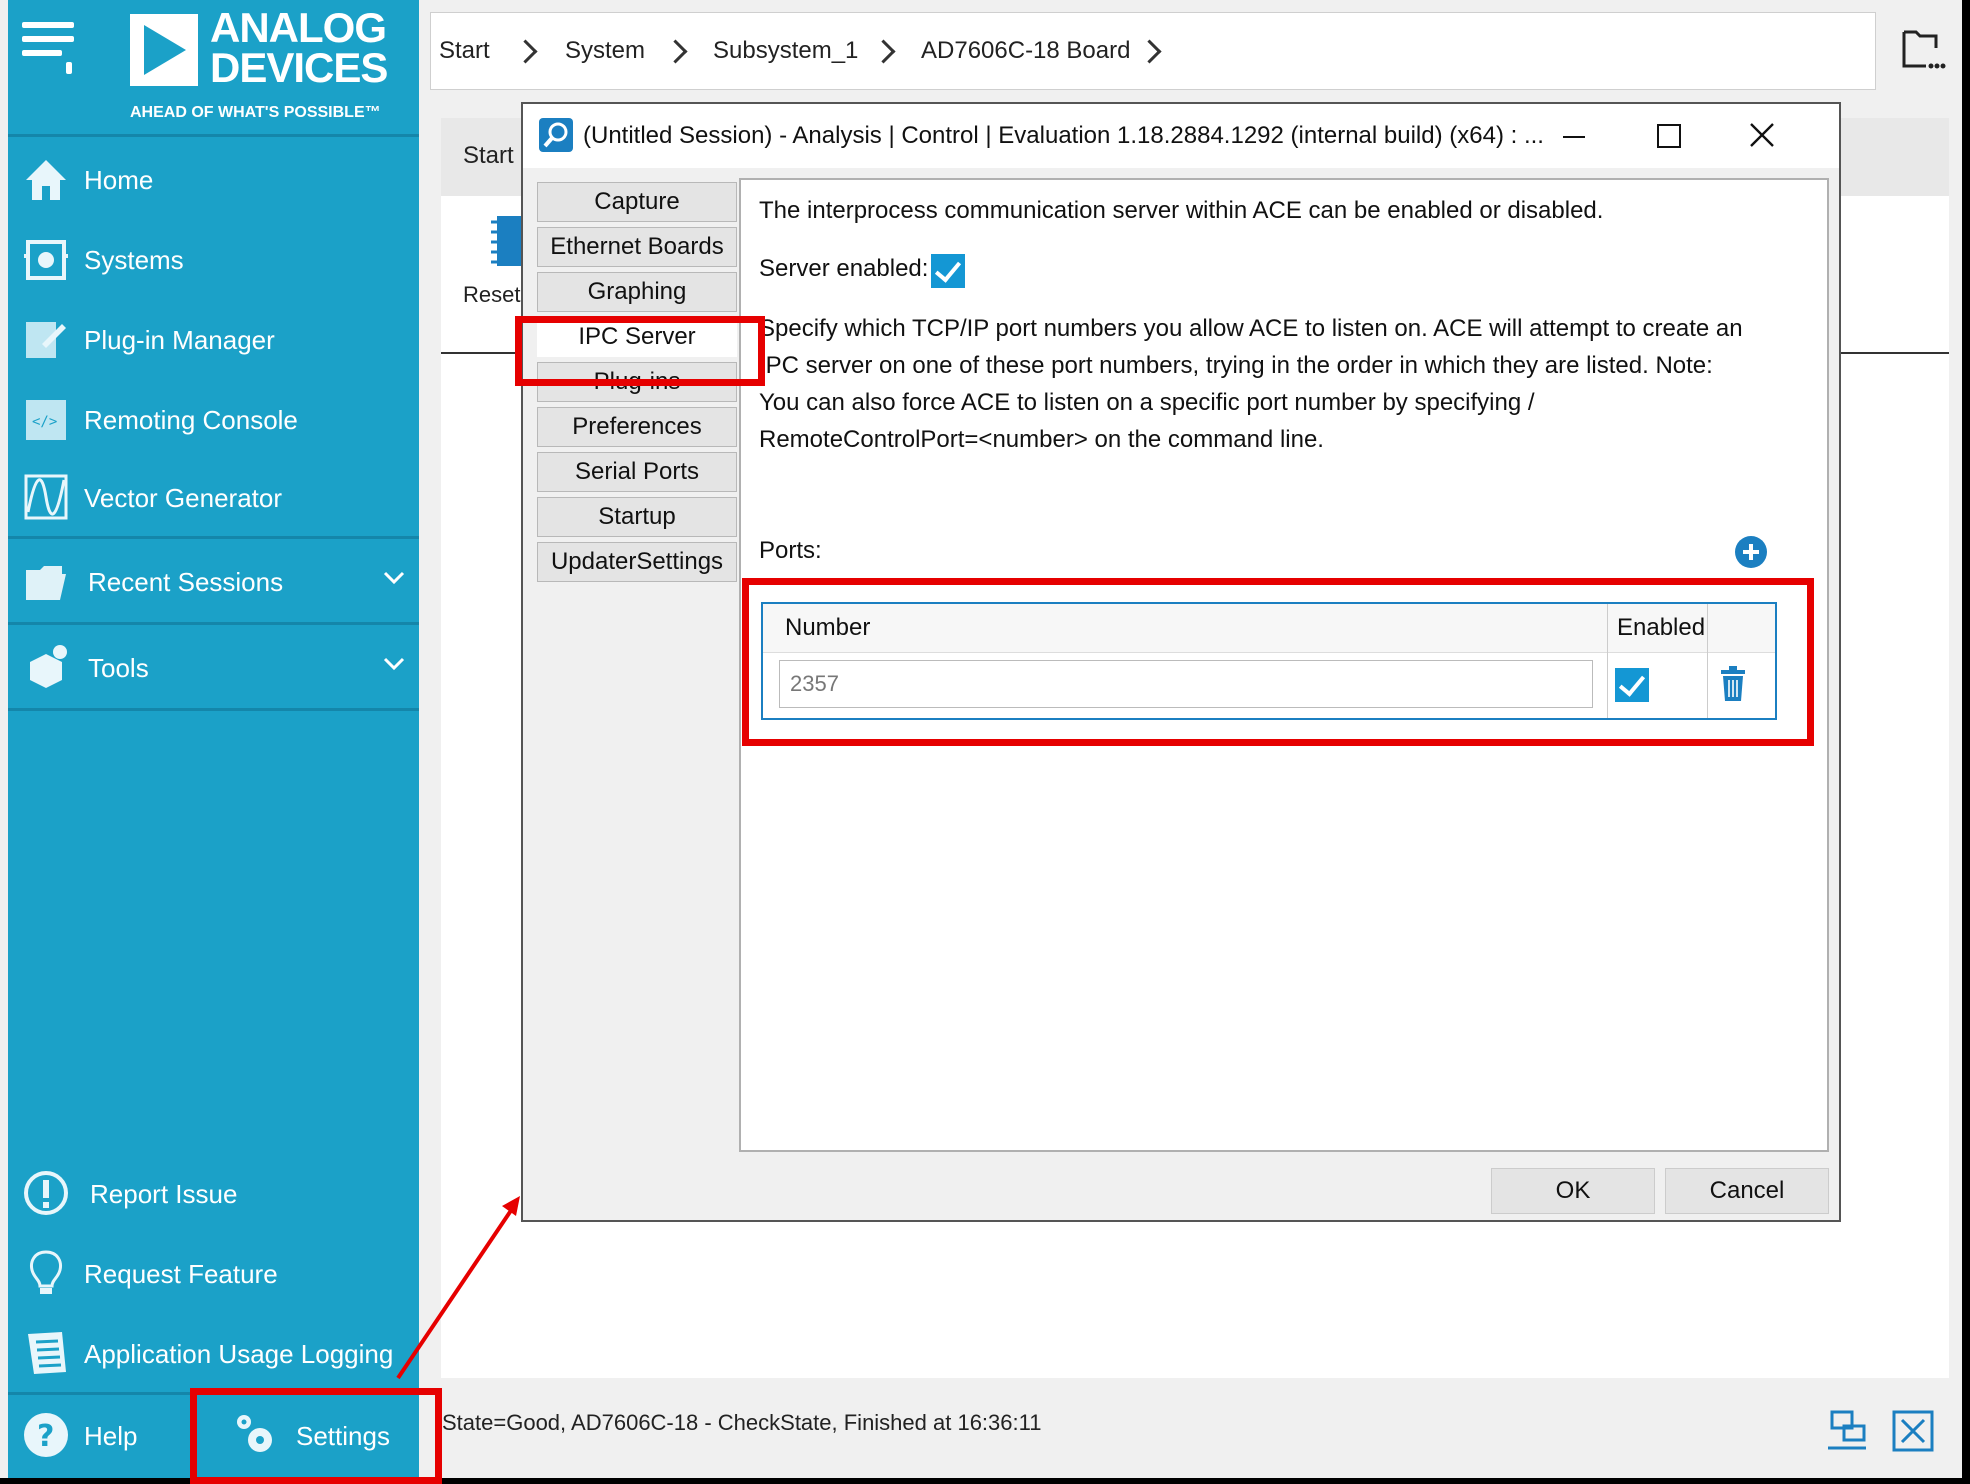  I want to click on sidebar-item-label: Help, so click(111, 1436).